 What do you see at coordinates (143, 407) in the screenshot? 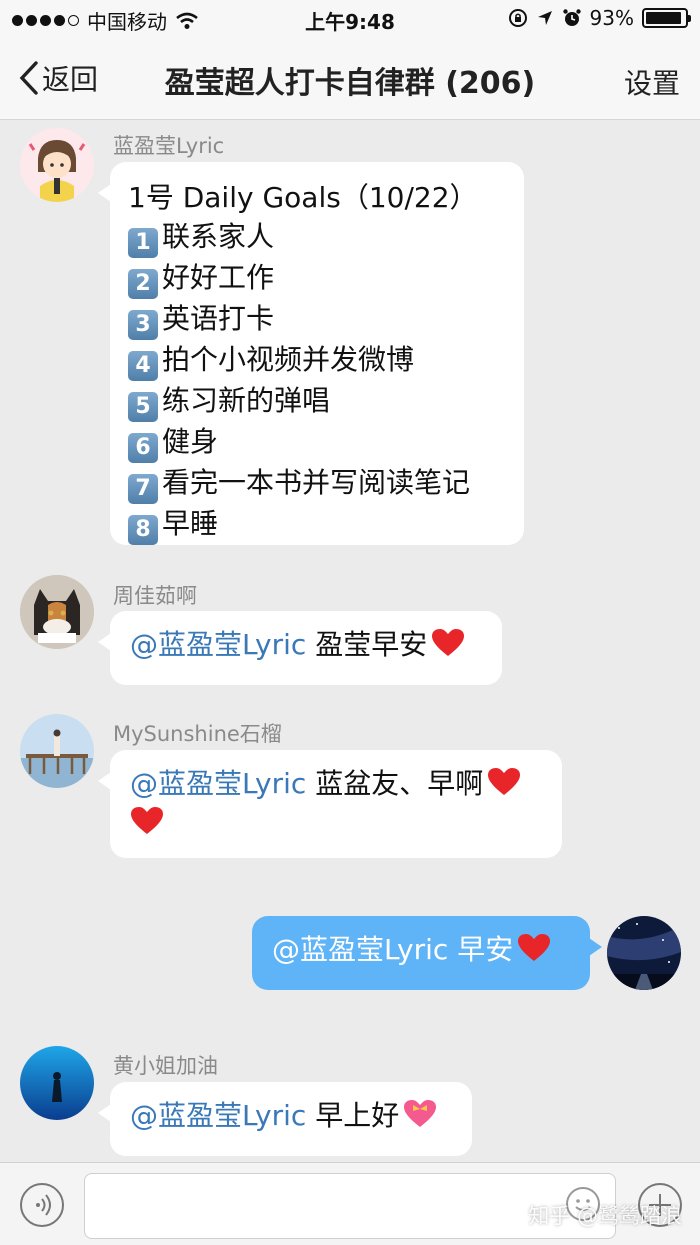
I see `keycap-5-icon: 5` at bounding box center [143, 407].